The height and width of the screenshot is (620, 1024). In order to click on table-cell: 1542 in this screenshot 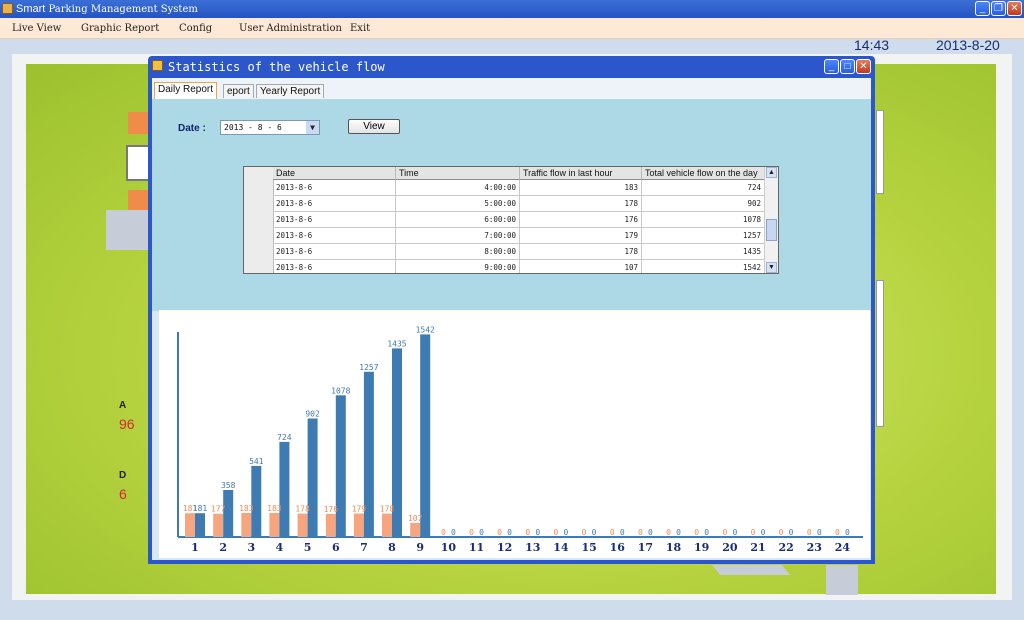, I will do `click(703, 266)`.